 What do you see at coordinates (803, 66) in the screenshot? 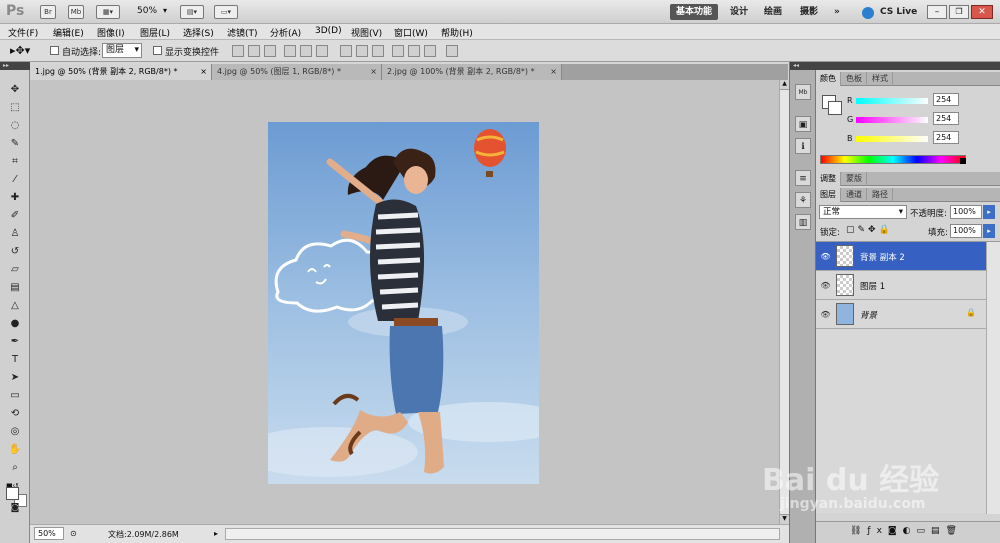
I see `dock-header: ◂◂` at bounding box center [803, 66].